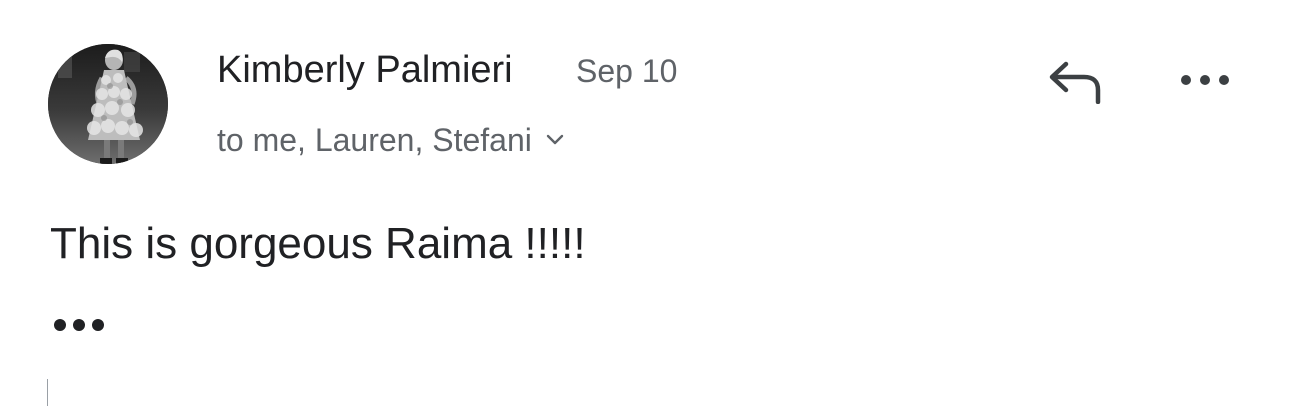 This screenshot has height=406, width=1290. Describe the element at coordinates (555, 139) in the screenshot. I see `chevron-down-icon` at that location.